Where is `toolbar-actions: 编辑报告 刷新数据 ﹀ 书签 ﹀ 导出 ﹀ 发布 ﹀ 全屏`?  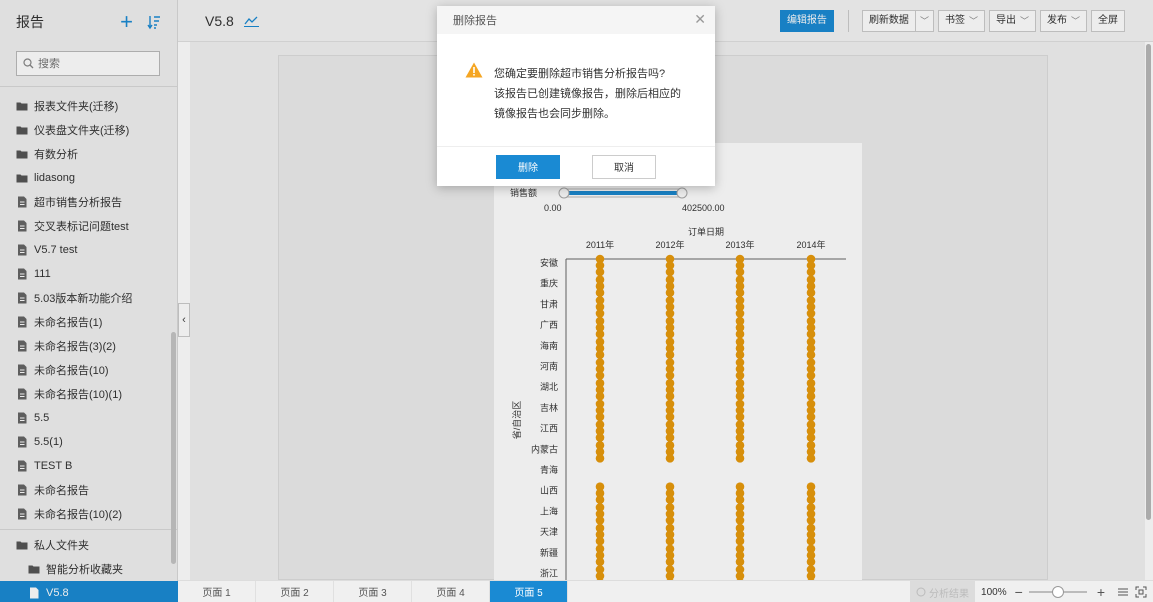 toolbar-actions: 编辑报告 刷新数据 ﹀ 书签 ﹀ 导出 ﹀ 发布 ﹀ 全屏 is located at coordinates (954, 21).